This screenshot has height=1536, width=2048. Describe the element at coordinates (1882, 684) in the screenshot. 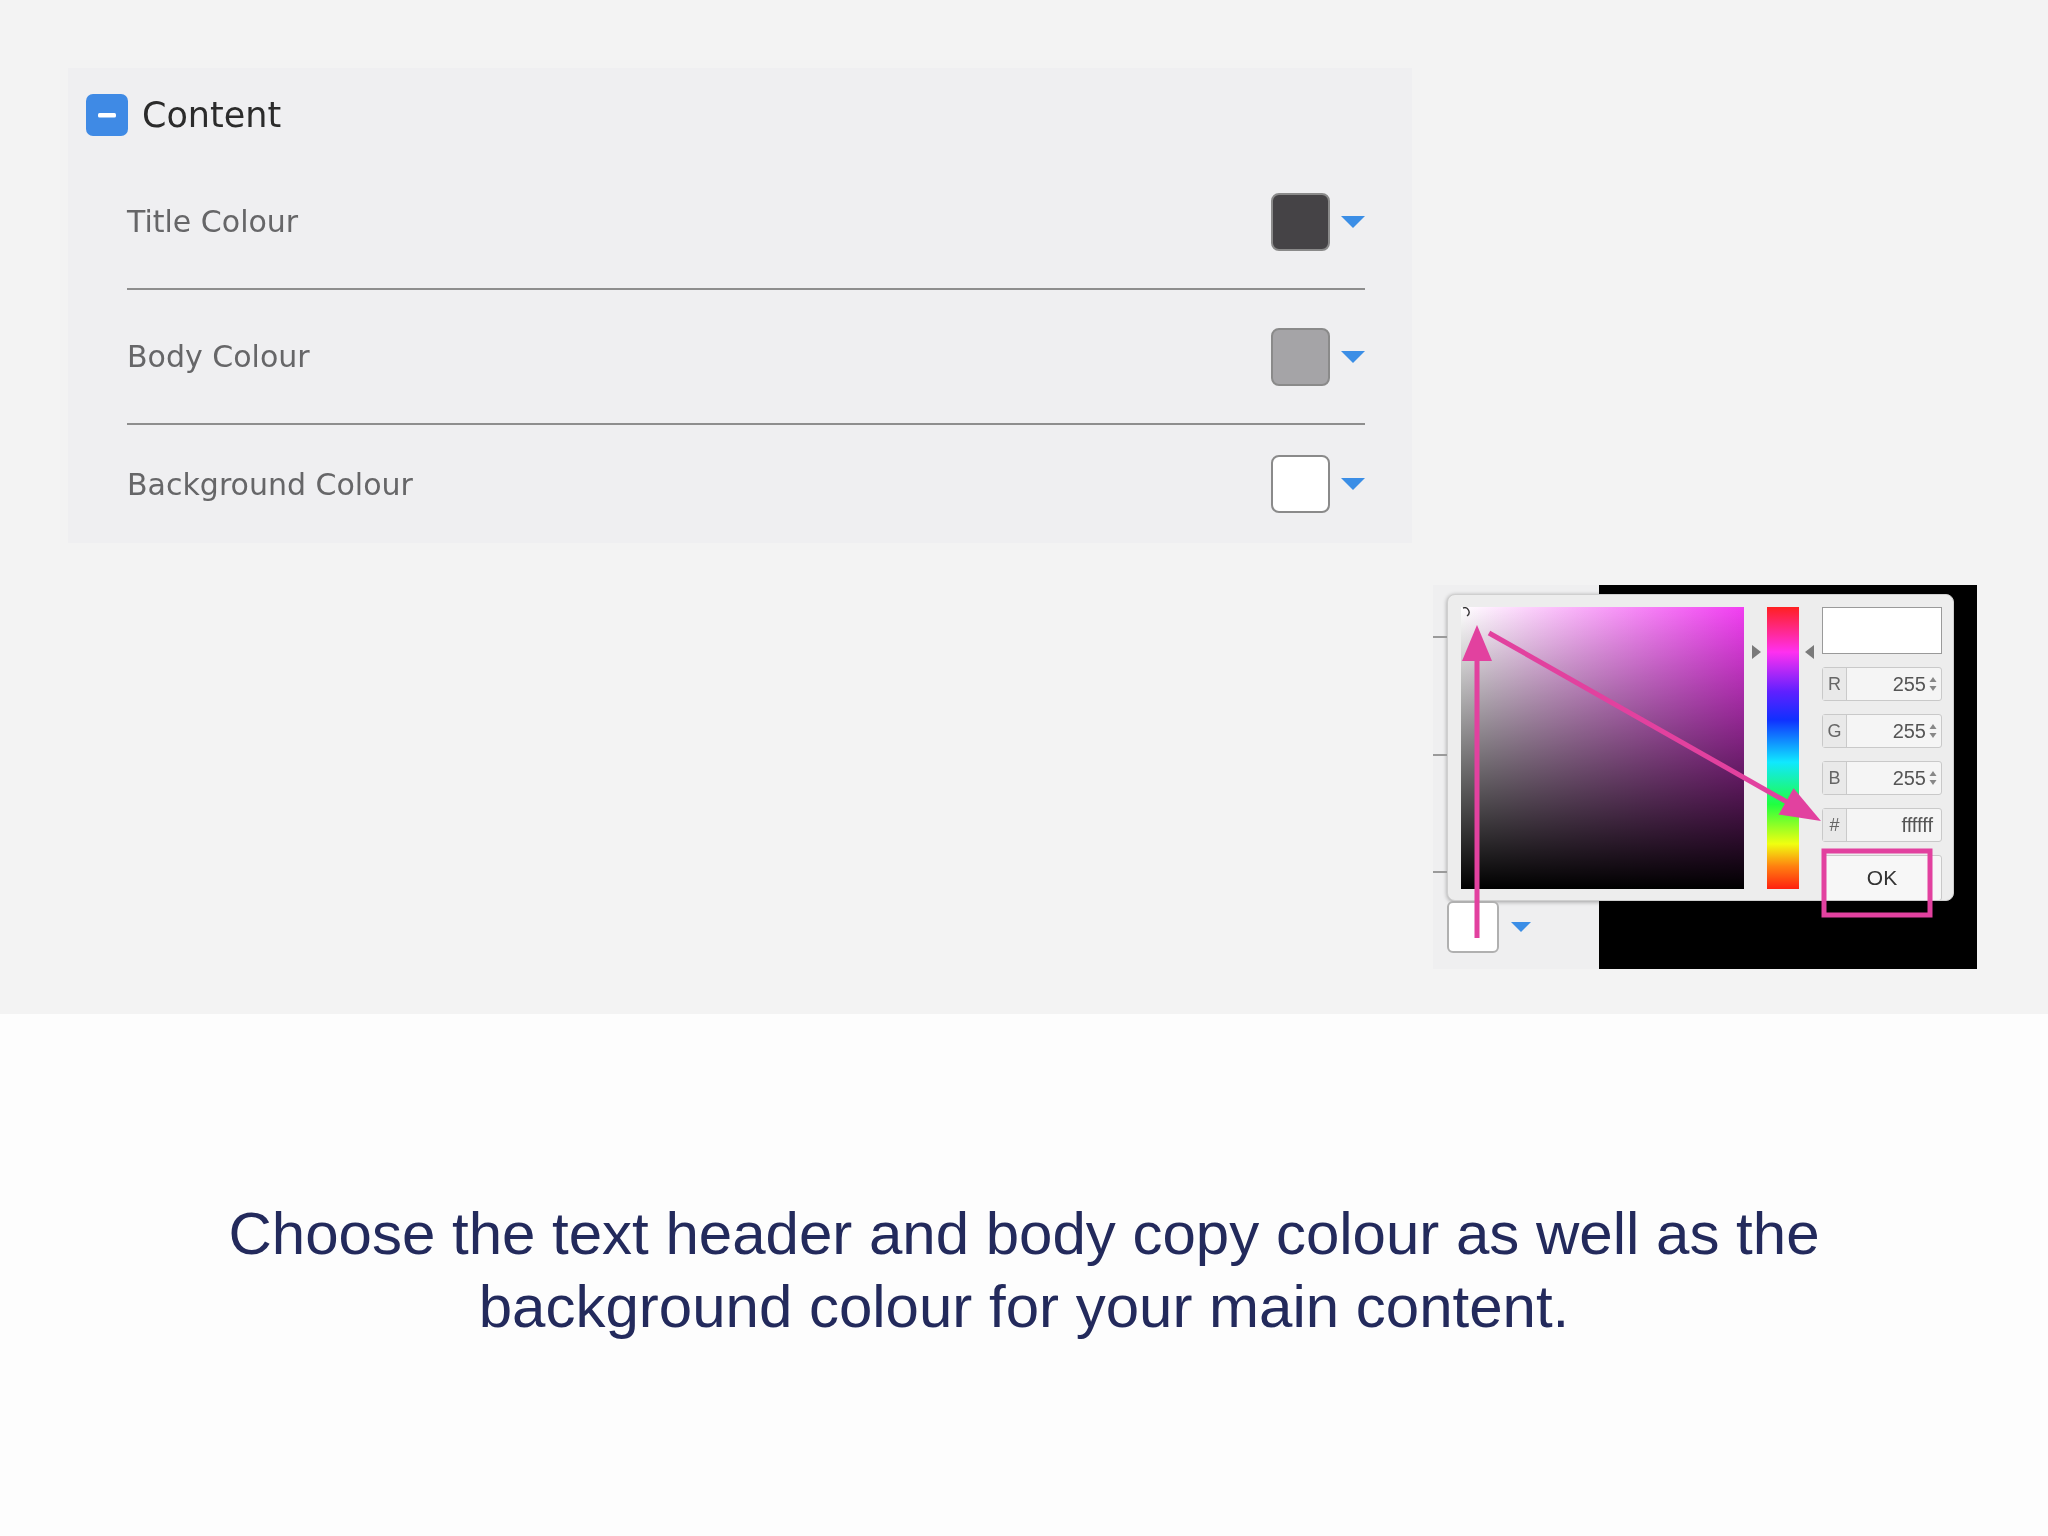

I see `number-field: R 255` at that location.